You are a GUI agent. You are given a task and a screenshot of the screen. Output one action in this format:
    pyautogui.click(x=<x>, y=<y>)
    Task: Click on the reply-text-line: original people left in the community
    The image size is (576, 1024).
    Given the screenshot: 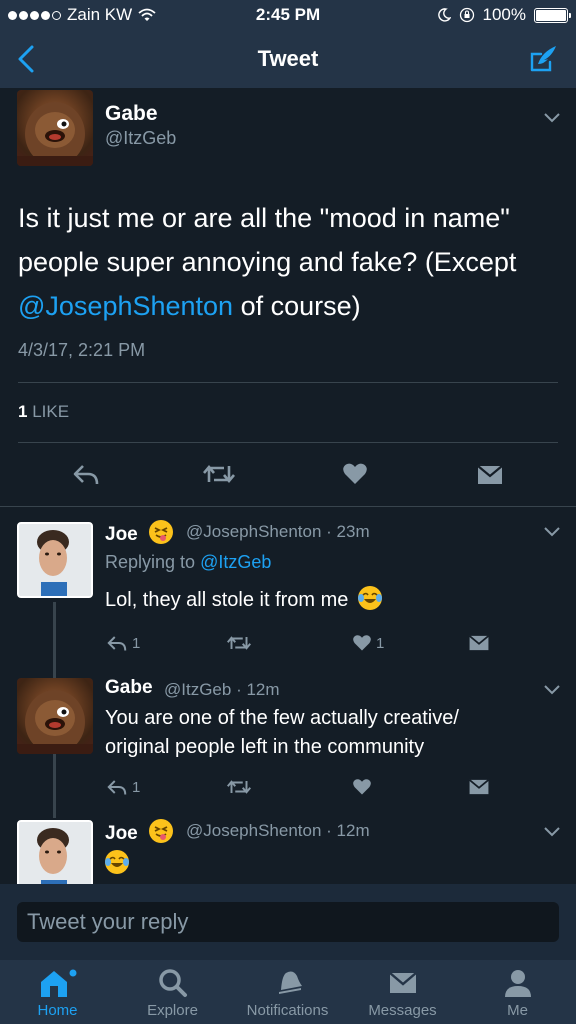 What is the action you would take?
    pyautogui.click(x=265, y=747)
    